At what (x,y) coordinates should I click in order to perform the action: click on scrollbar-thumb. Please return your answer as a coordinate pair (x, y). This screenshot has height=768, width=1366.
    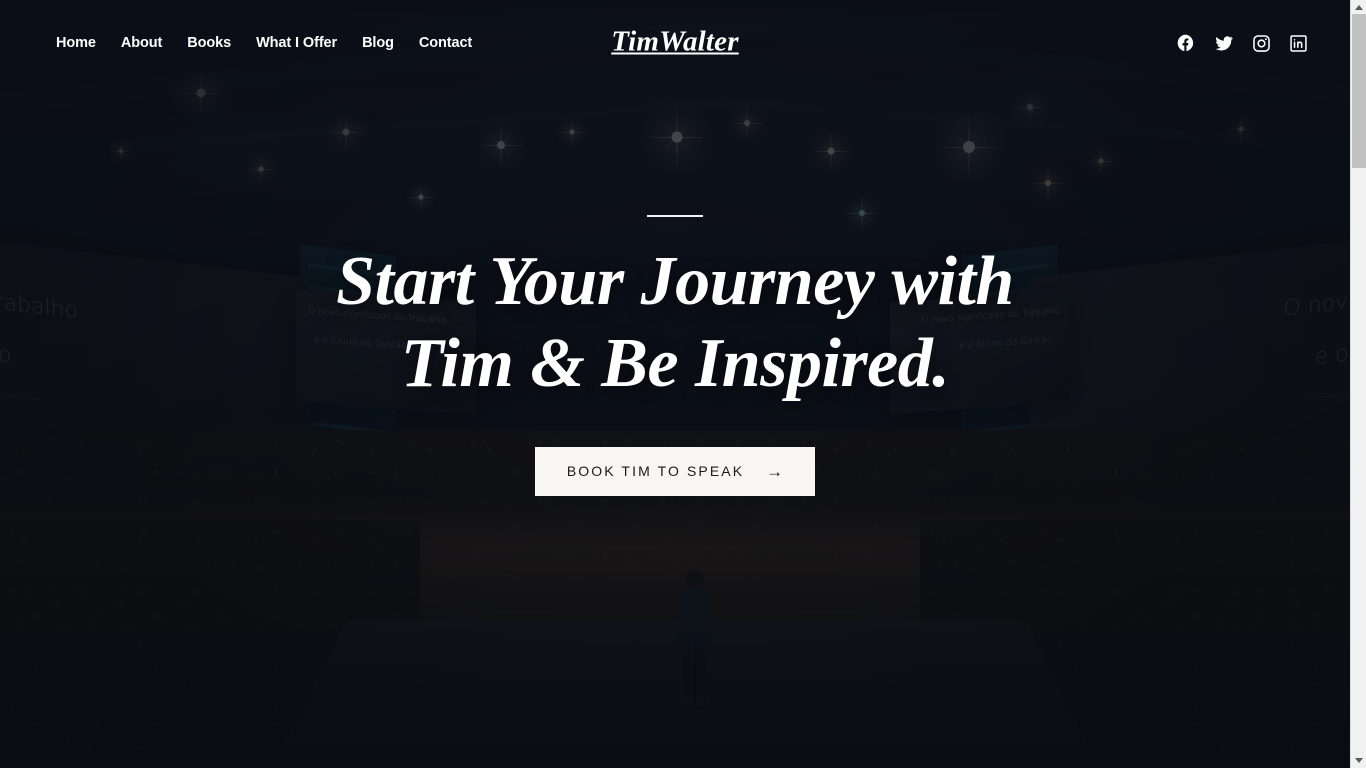
    Looking at the image, I should click on (1359, 91).